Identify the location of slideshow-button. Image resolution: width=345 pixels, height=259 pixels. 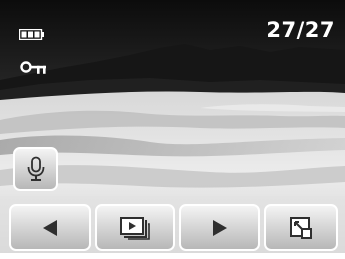
(135, 227).